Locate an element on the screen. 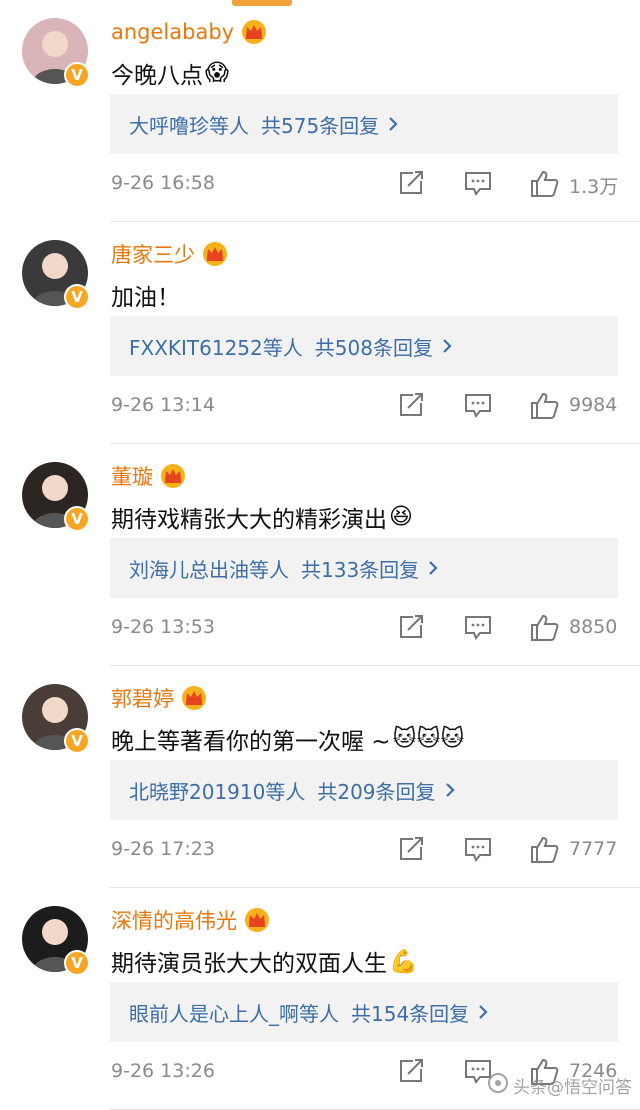 Image resolution: width=640 pixels, height=1110 pixels. comment-body: 今晚八点 is located at coordinates (157, 76).